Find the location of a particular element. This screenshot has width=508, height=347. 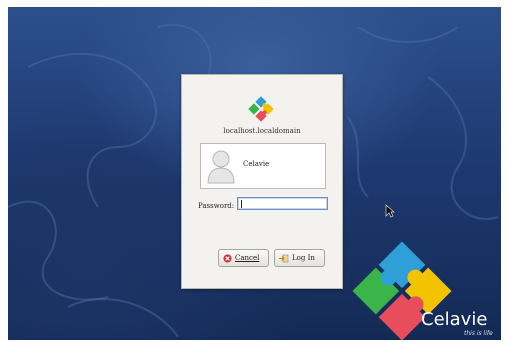

cancel-icon is located at coordinates (227, 258).